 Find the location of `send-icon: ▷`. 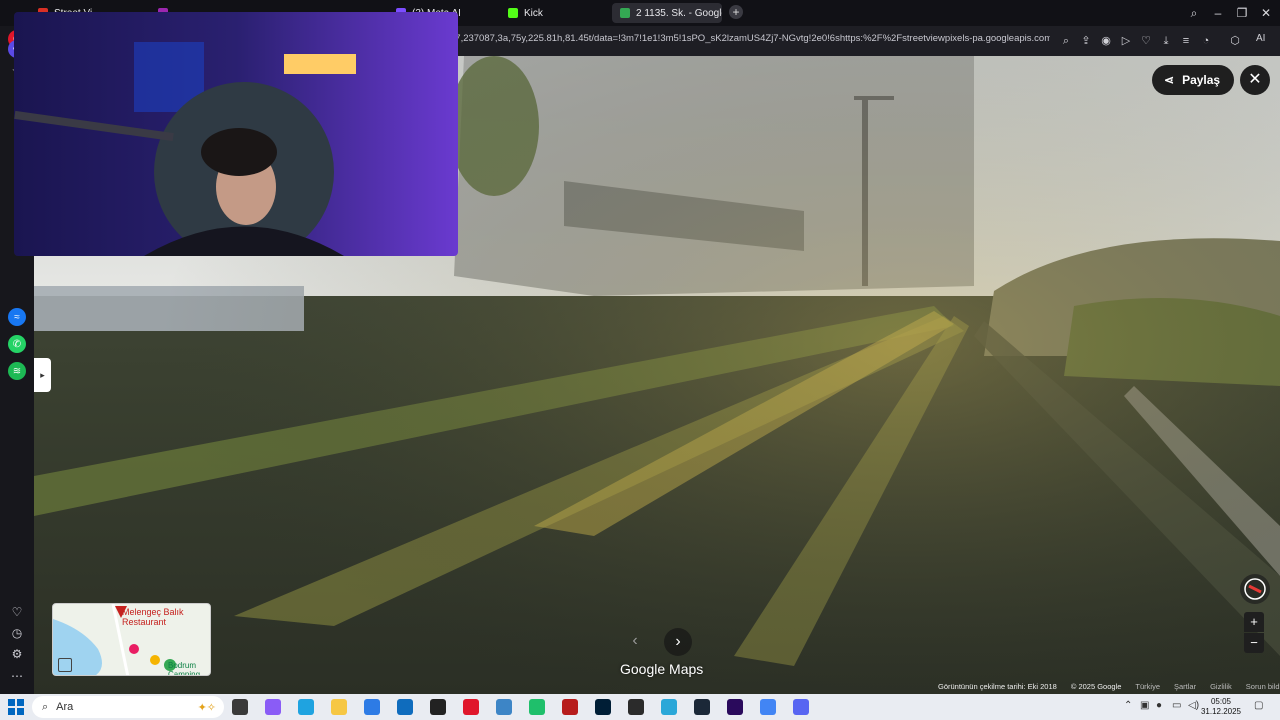

send-icon: ▷ is located at coordinates (1126, 41).